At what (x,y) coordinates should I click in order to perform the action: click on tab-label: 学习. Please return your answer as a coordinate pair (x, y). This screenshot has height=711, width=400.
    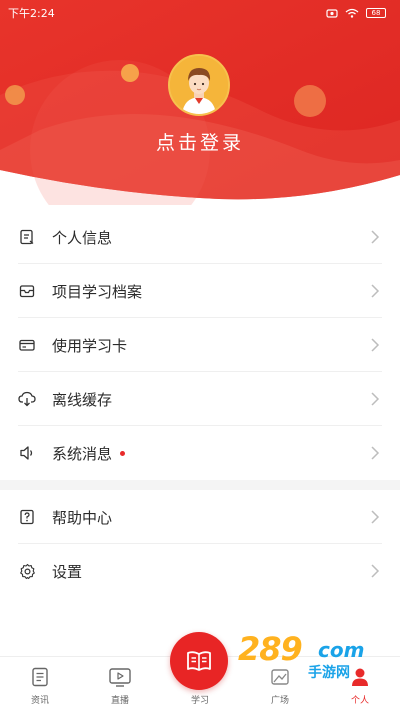
    Looking at the image, I should click on (199, 701).